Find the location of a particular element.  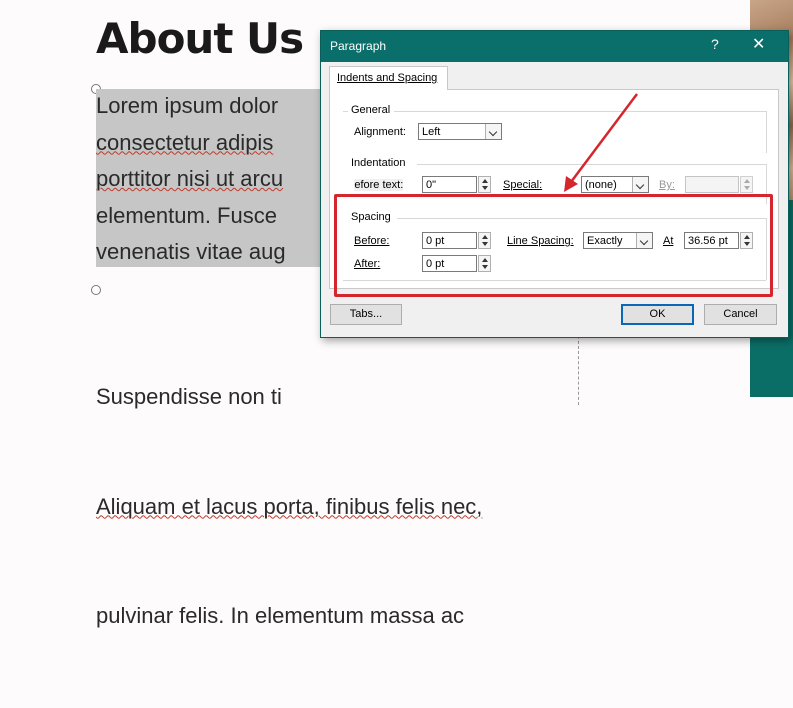

tab-label: Indents and Spacing is located at coordinates (387, 78).